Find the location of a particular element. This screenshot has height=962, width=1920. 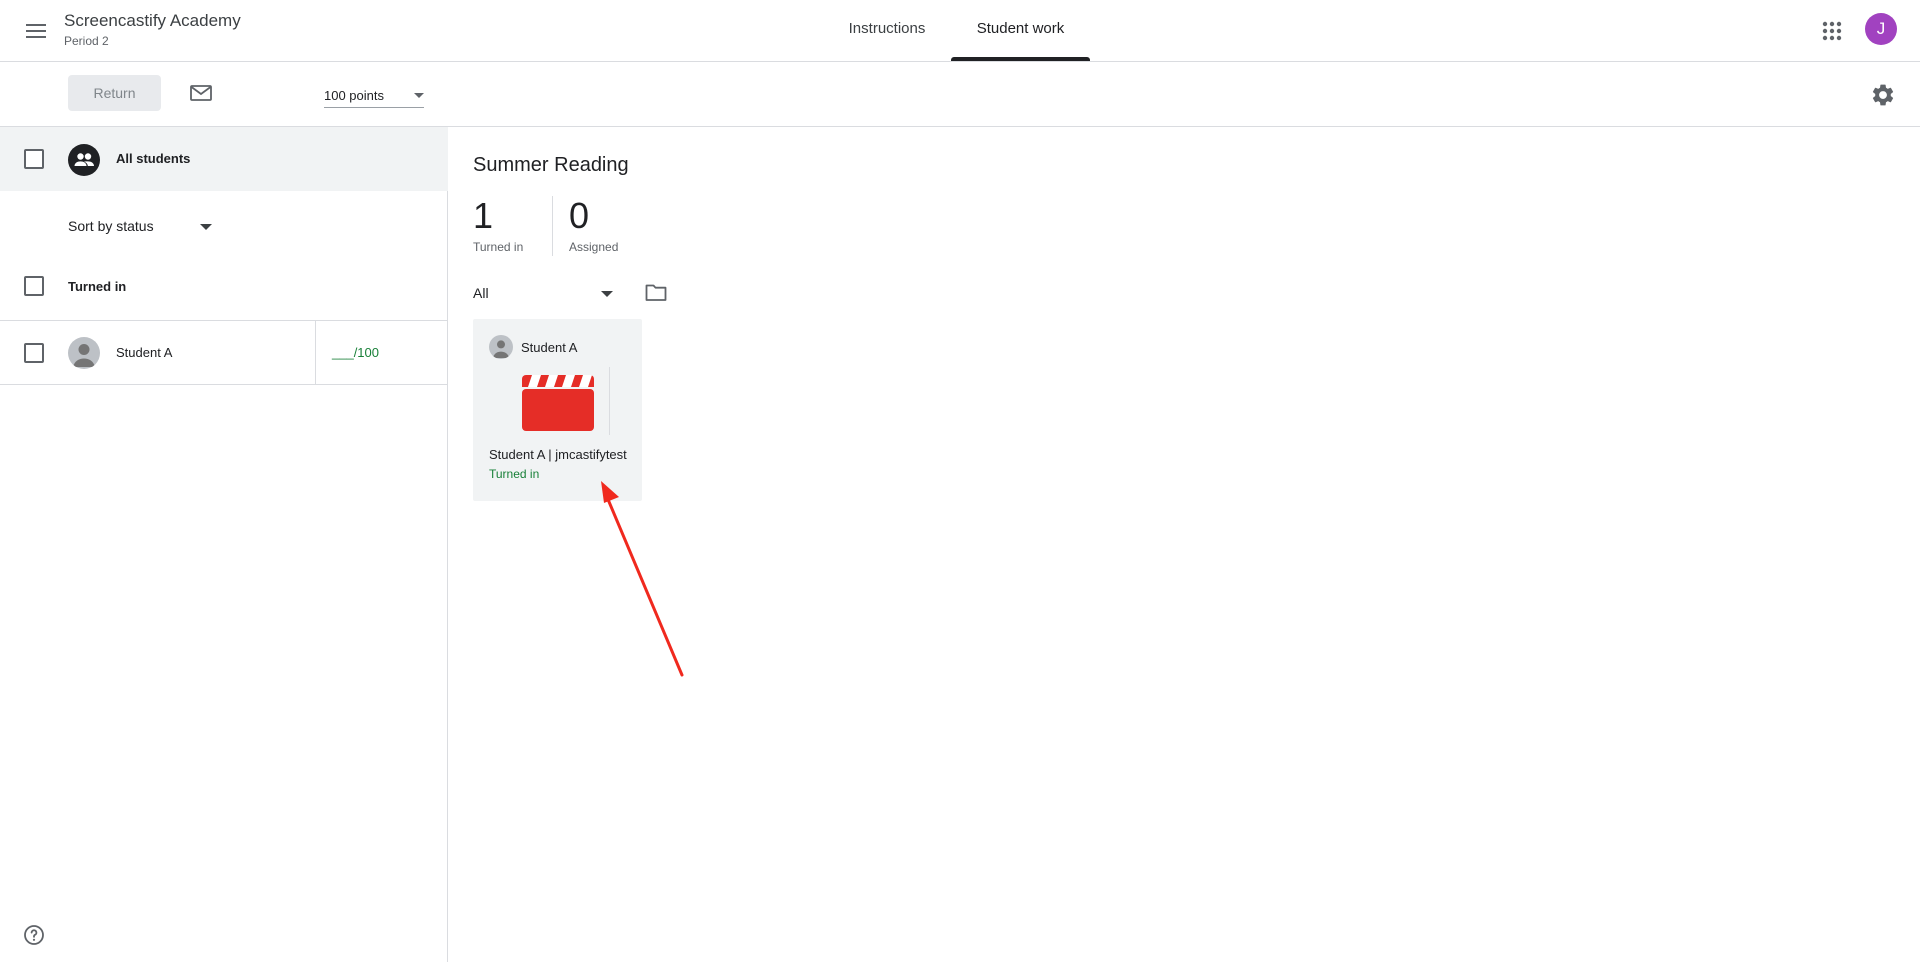

all-students-row: All students is located at coordinates (224, 159).